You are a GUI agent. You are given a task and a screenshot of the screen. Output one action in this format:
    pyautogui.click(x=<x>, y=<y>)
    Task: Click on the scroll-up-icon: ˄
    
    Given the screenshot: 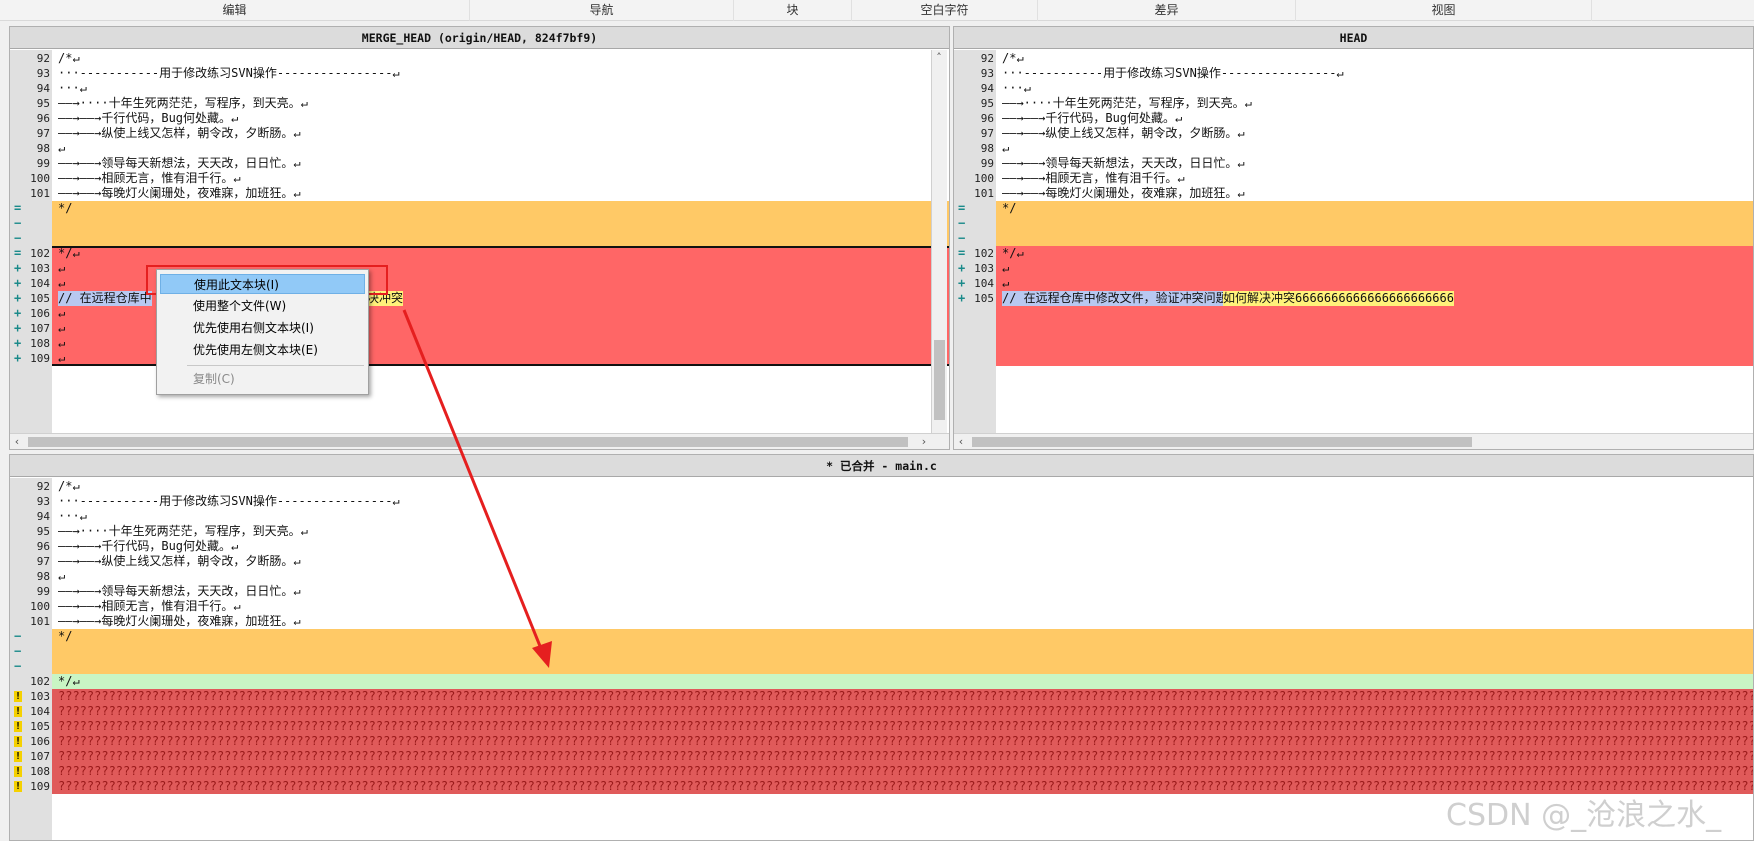 What is the action you would take?
    pyautogui.click(x=939, y=58)
    